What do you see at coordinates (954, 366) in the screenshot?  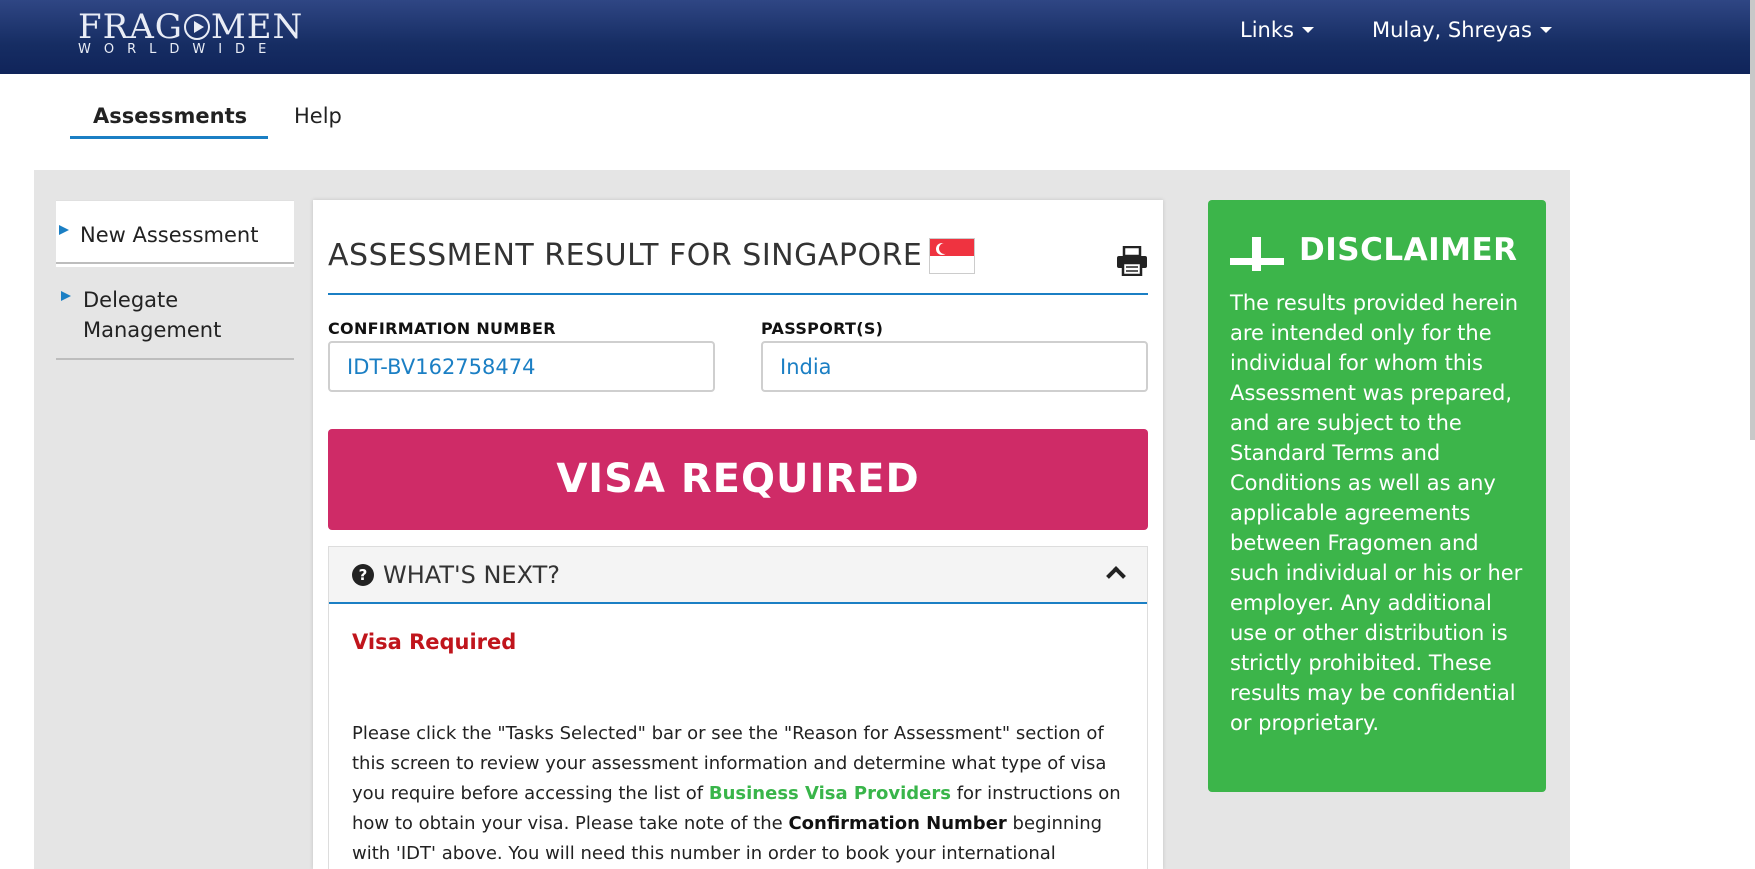 I see `passport-field: India` at bounding box center [954, 366].